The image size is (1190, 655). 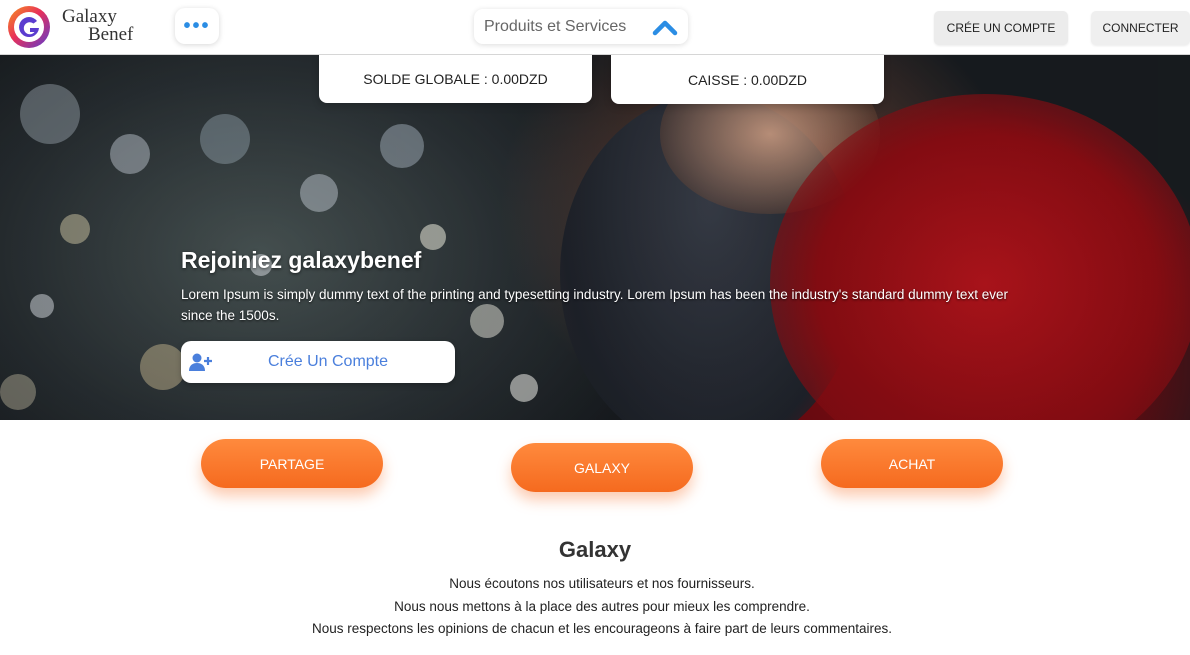 What do you see at coordinates (912, 463) in the screenshot?
I see `achat-button: ACHAT` at bounding box center [912, 463].